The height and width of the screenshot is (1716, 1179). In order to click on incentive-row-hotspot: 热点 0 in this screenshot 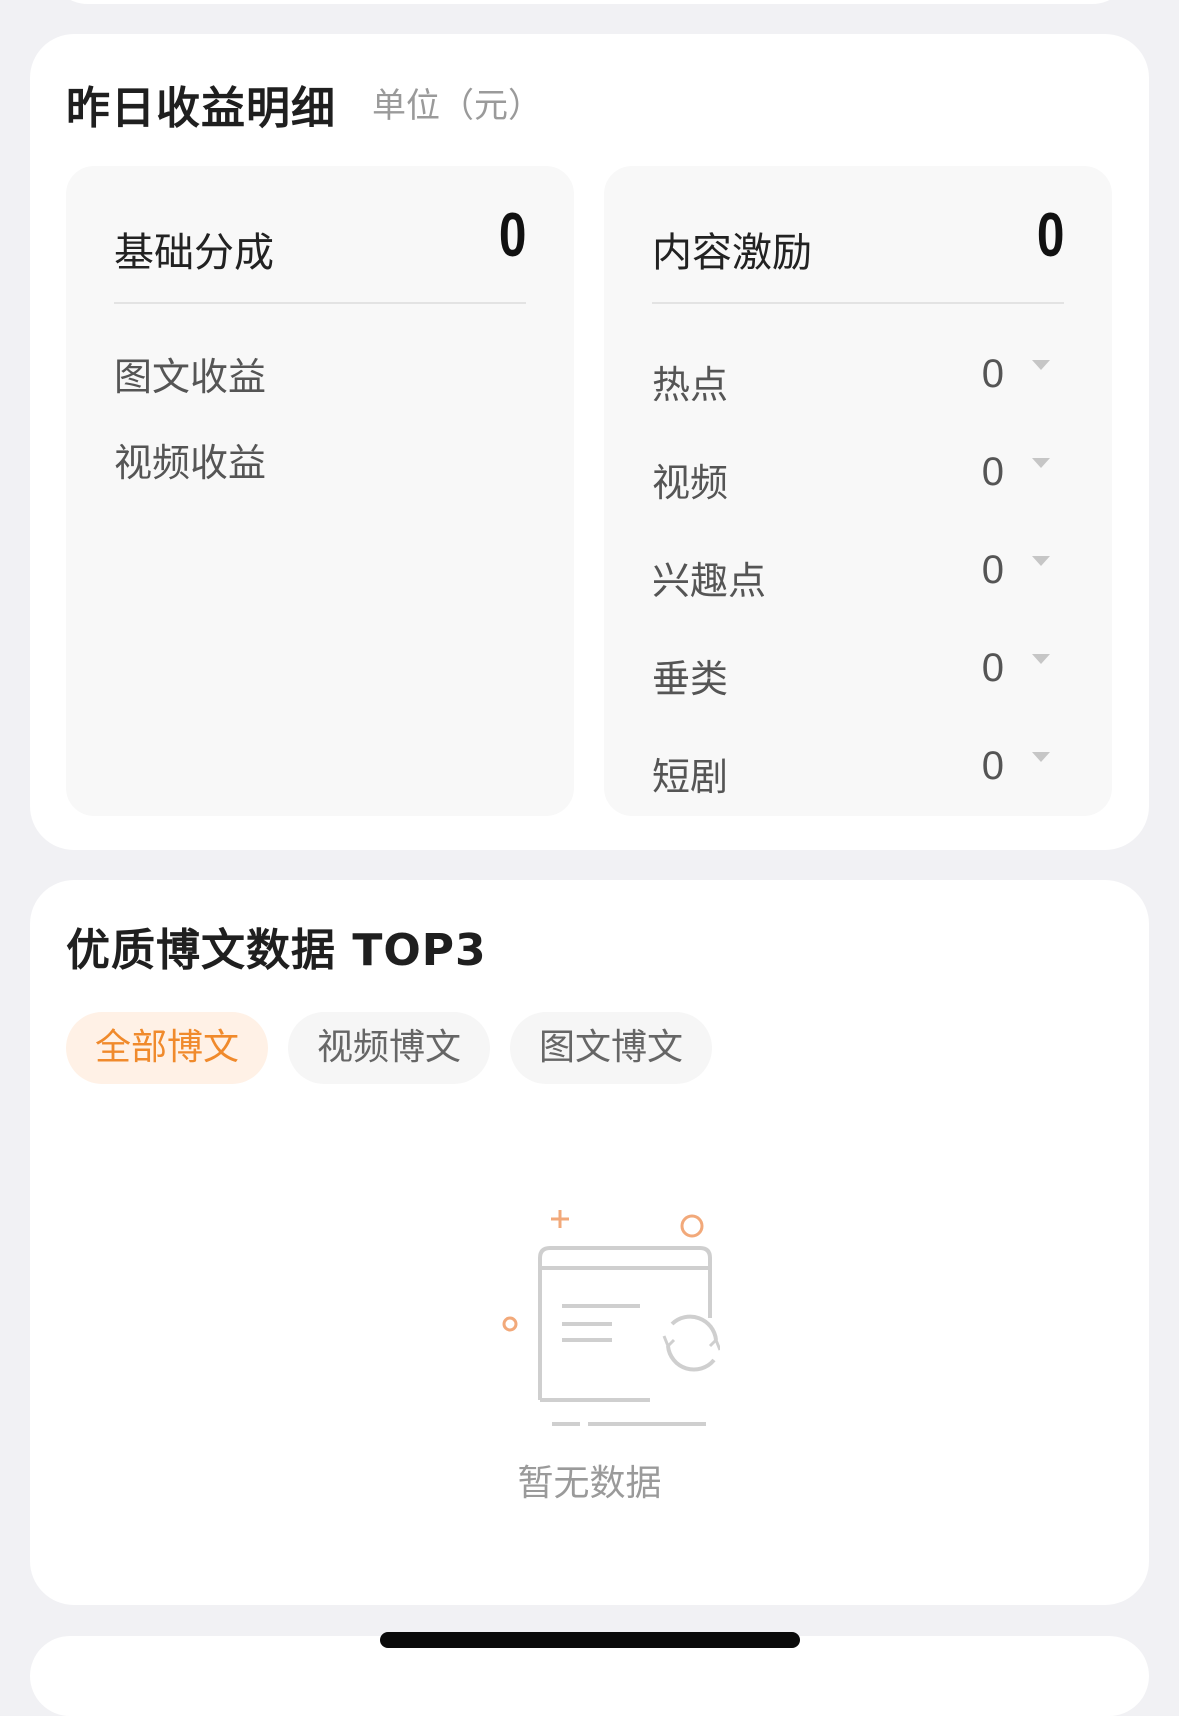, I will do `click(858, 376)`.